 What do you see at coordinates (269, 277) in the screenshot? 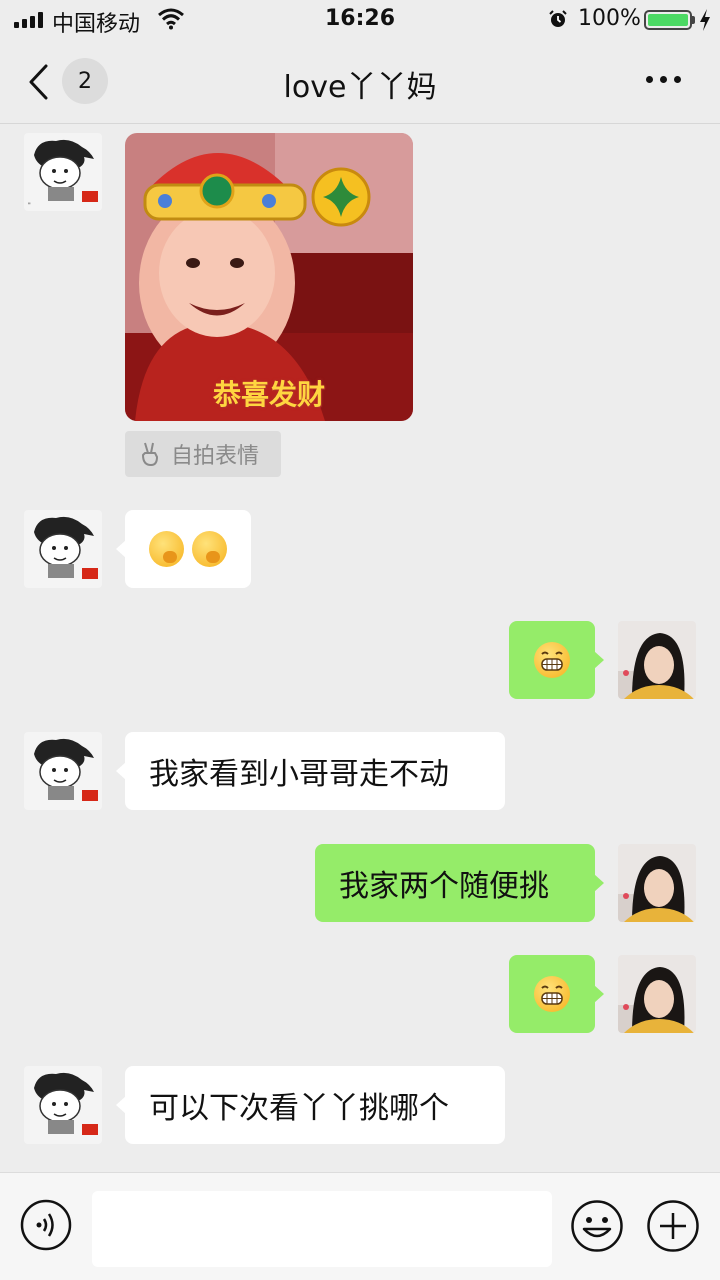
I see `sticker-image: 恭喜发财` at bounding box center [269, 277].